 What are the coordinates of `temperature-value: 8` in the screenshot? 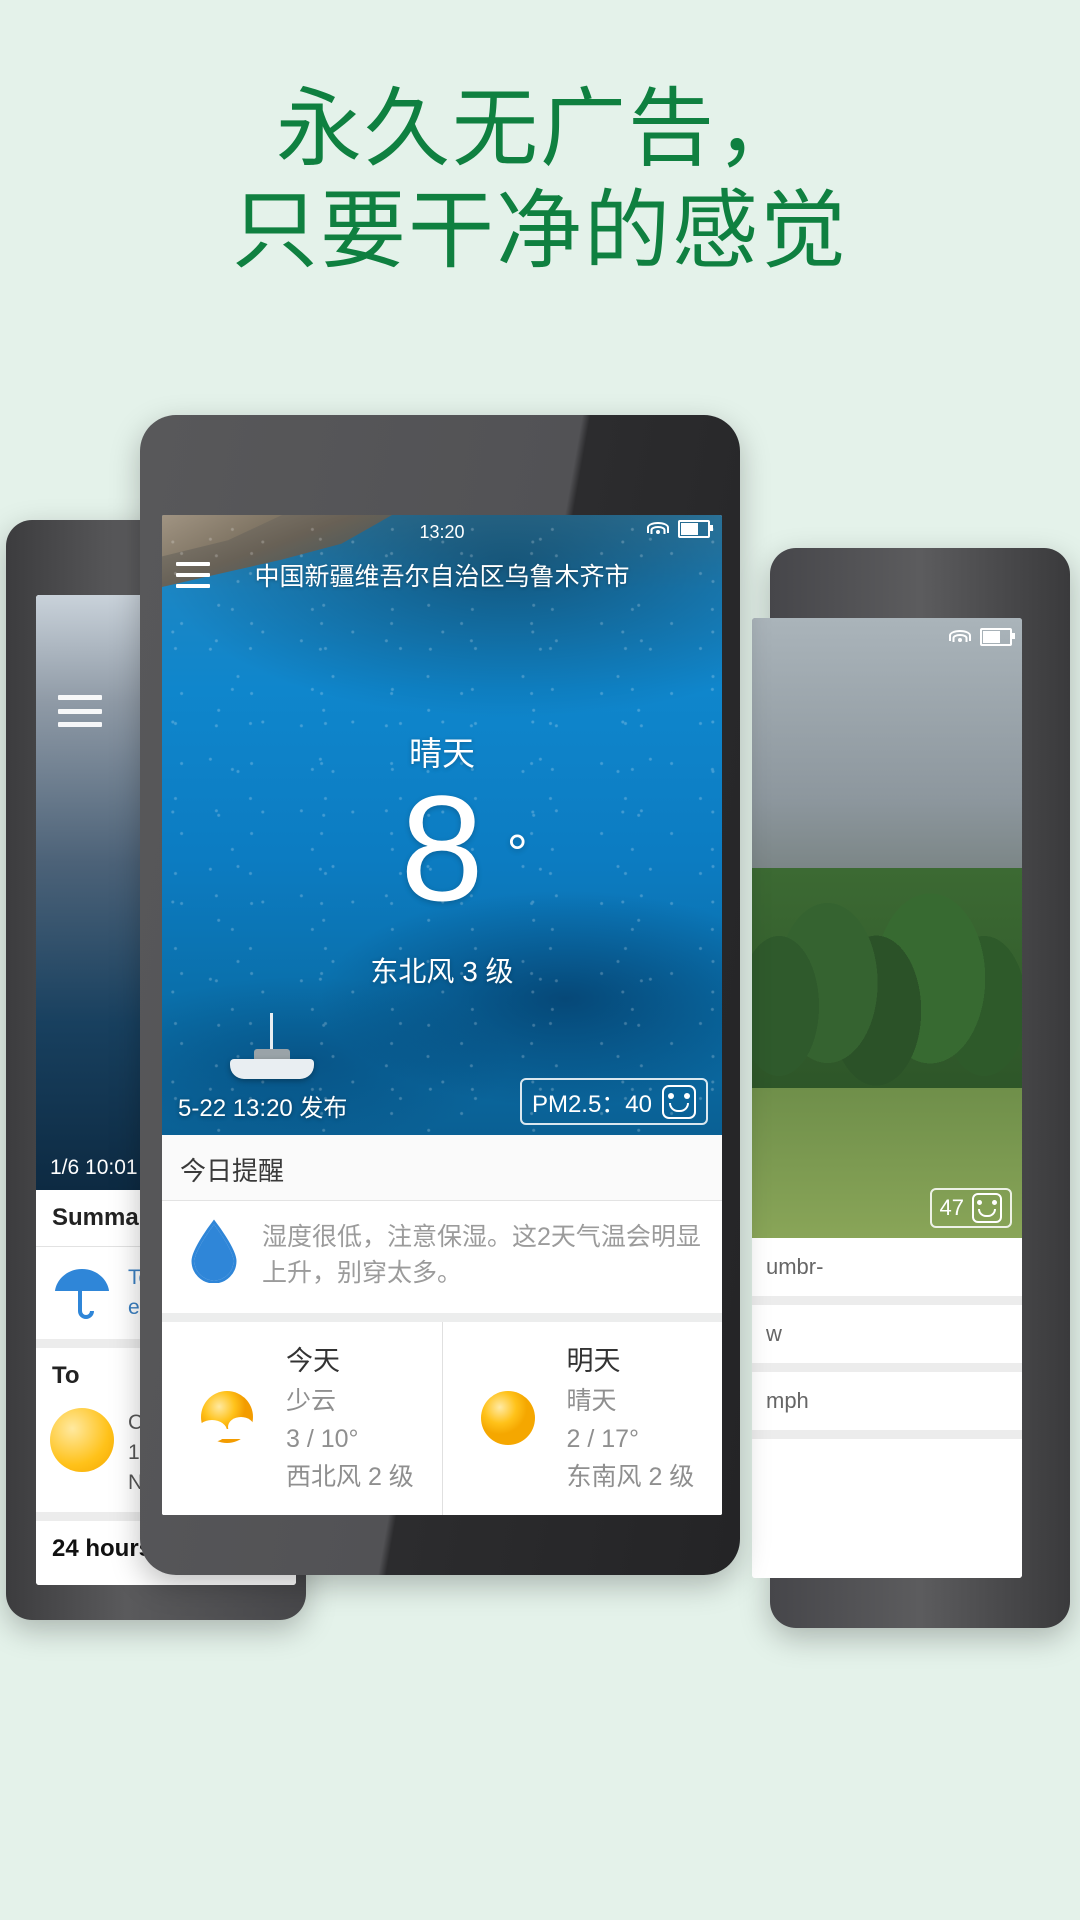 It's located at (442, 848).